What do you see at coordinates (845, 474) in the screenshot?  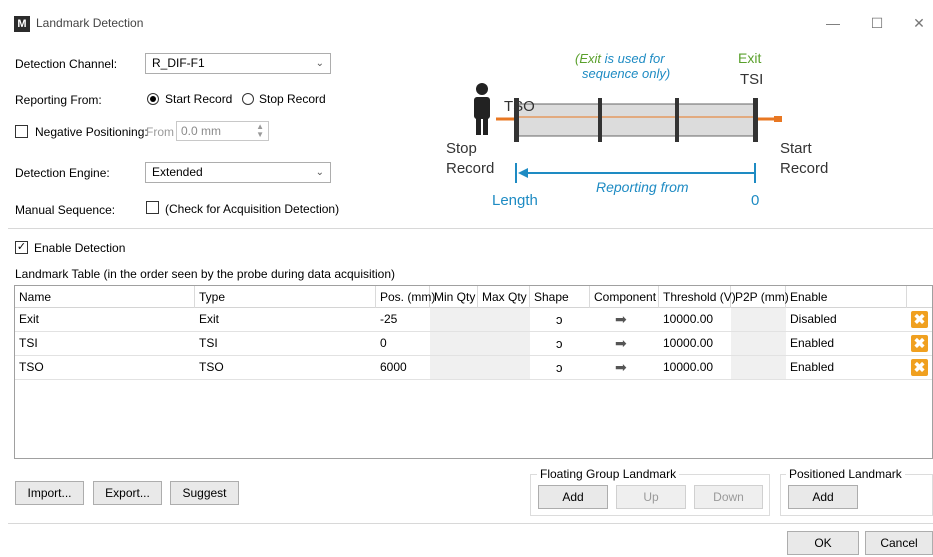 I see `positioned-landmark-title: Positioned Landmark` at bounding box center [845, 474].